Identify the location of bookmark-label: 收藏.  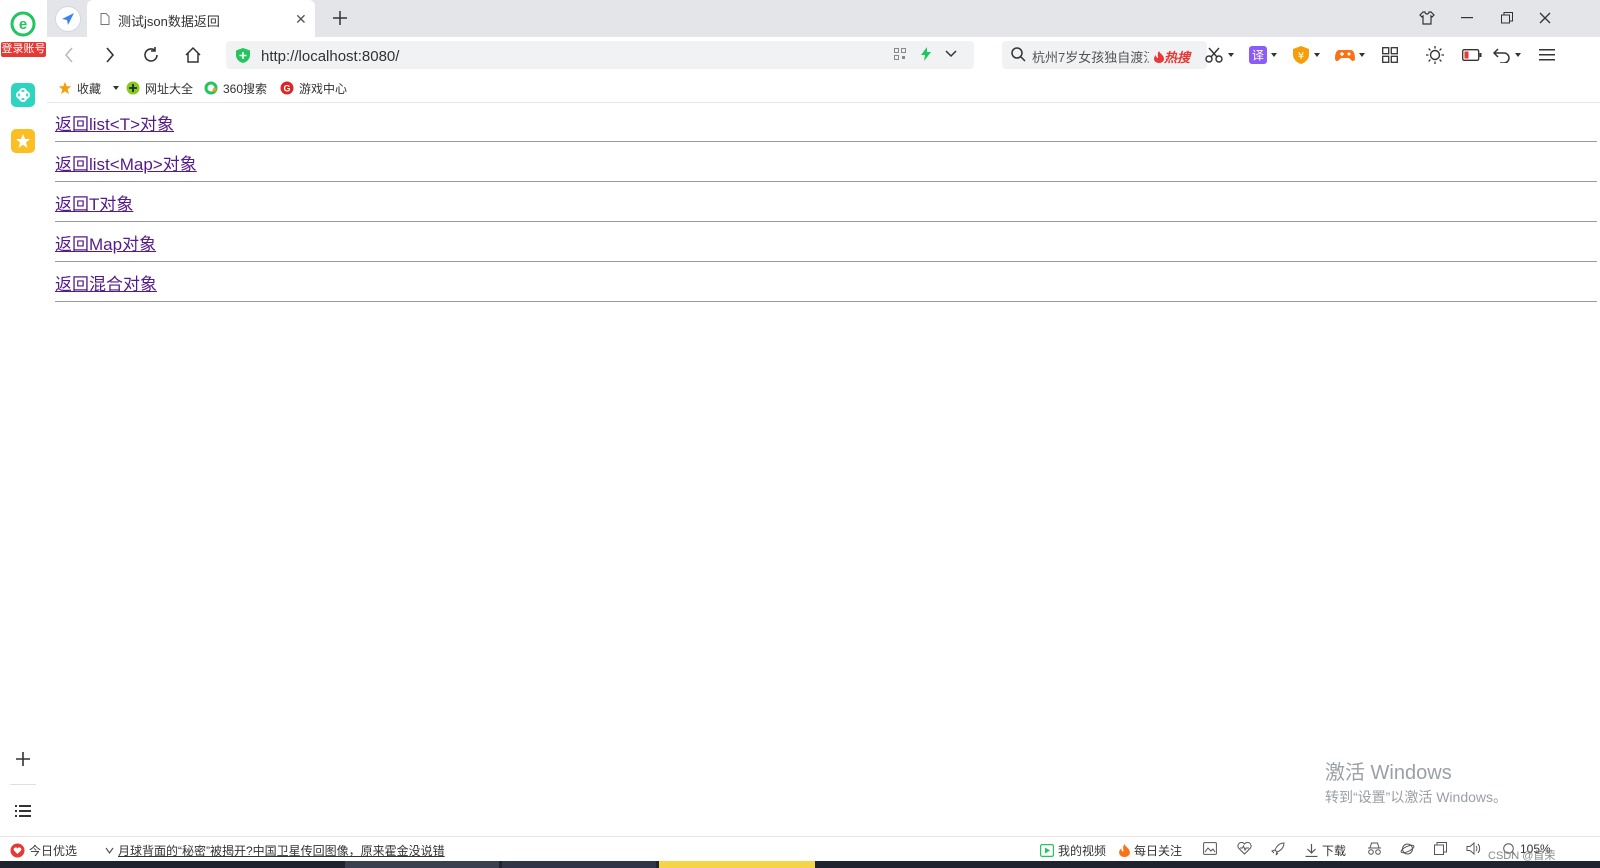
(89, 88).